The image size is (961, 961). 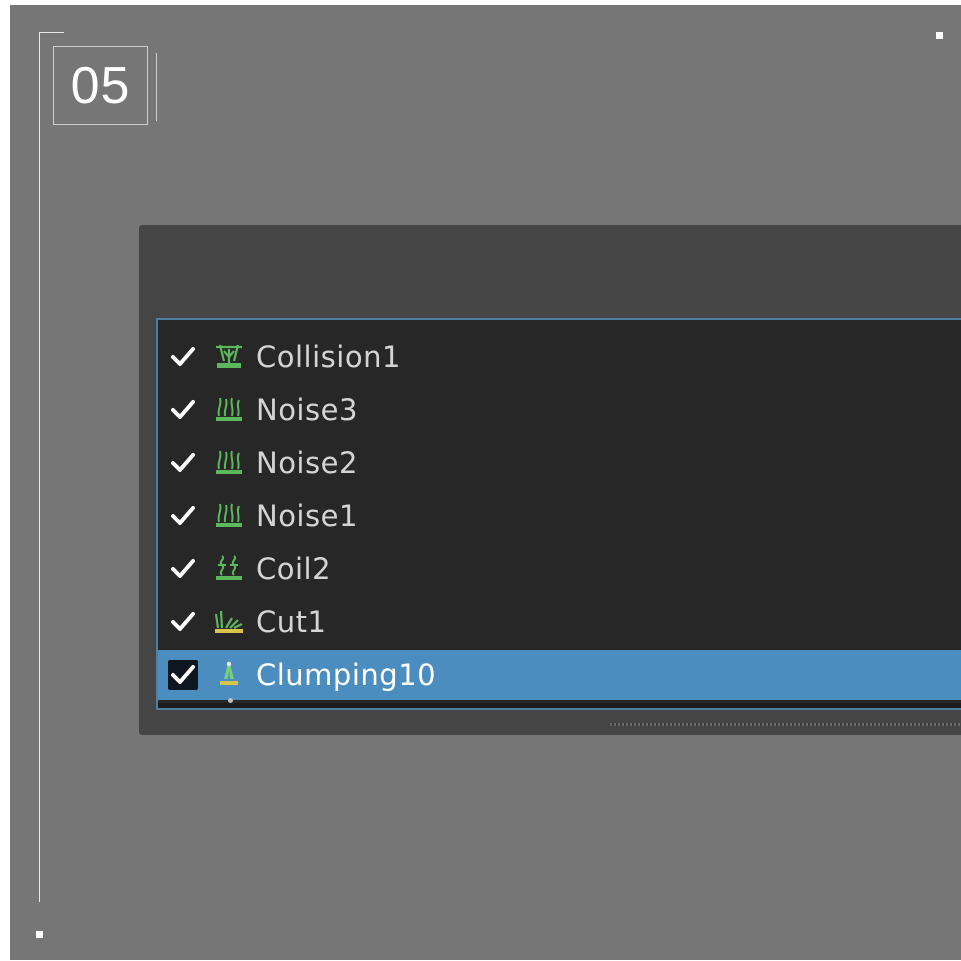 I want to click on list-item: Coil2, so click(x=559, y=569).